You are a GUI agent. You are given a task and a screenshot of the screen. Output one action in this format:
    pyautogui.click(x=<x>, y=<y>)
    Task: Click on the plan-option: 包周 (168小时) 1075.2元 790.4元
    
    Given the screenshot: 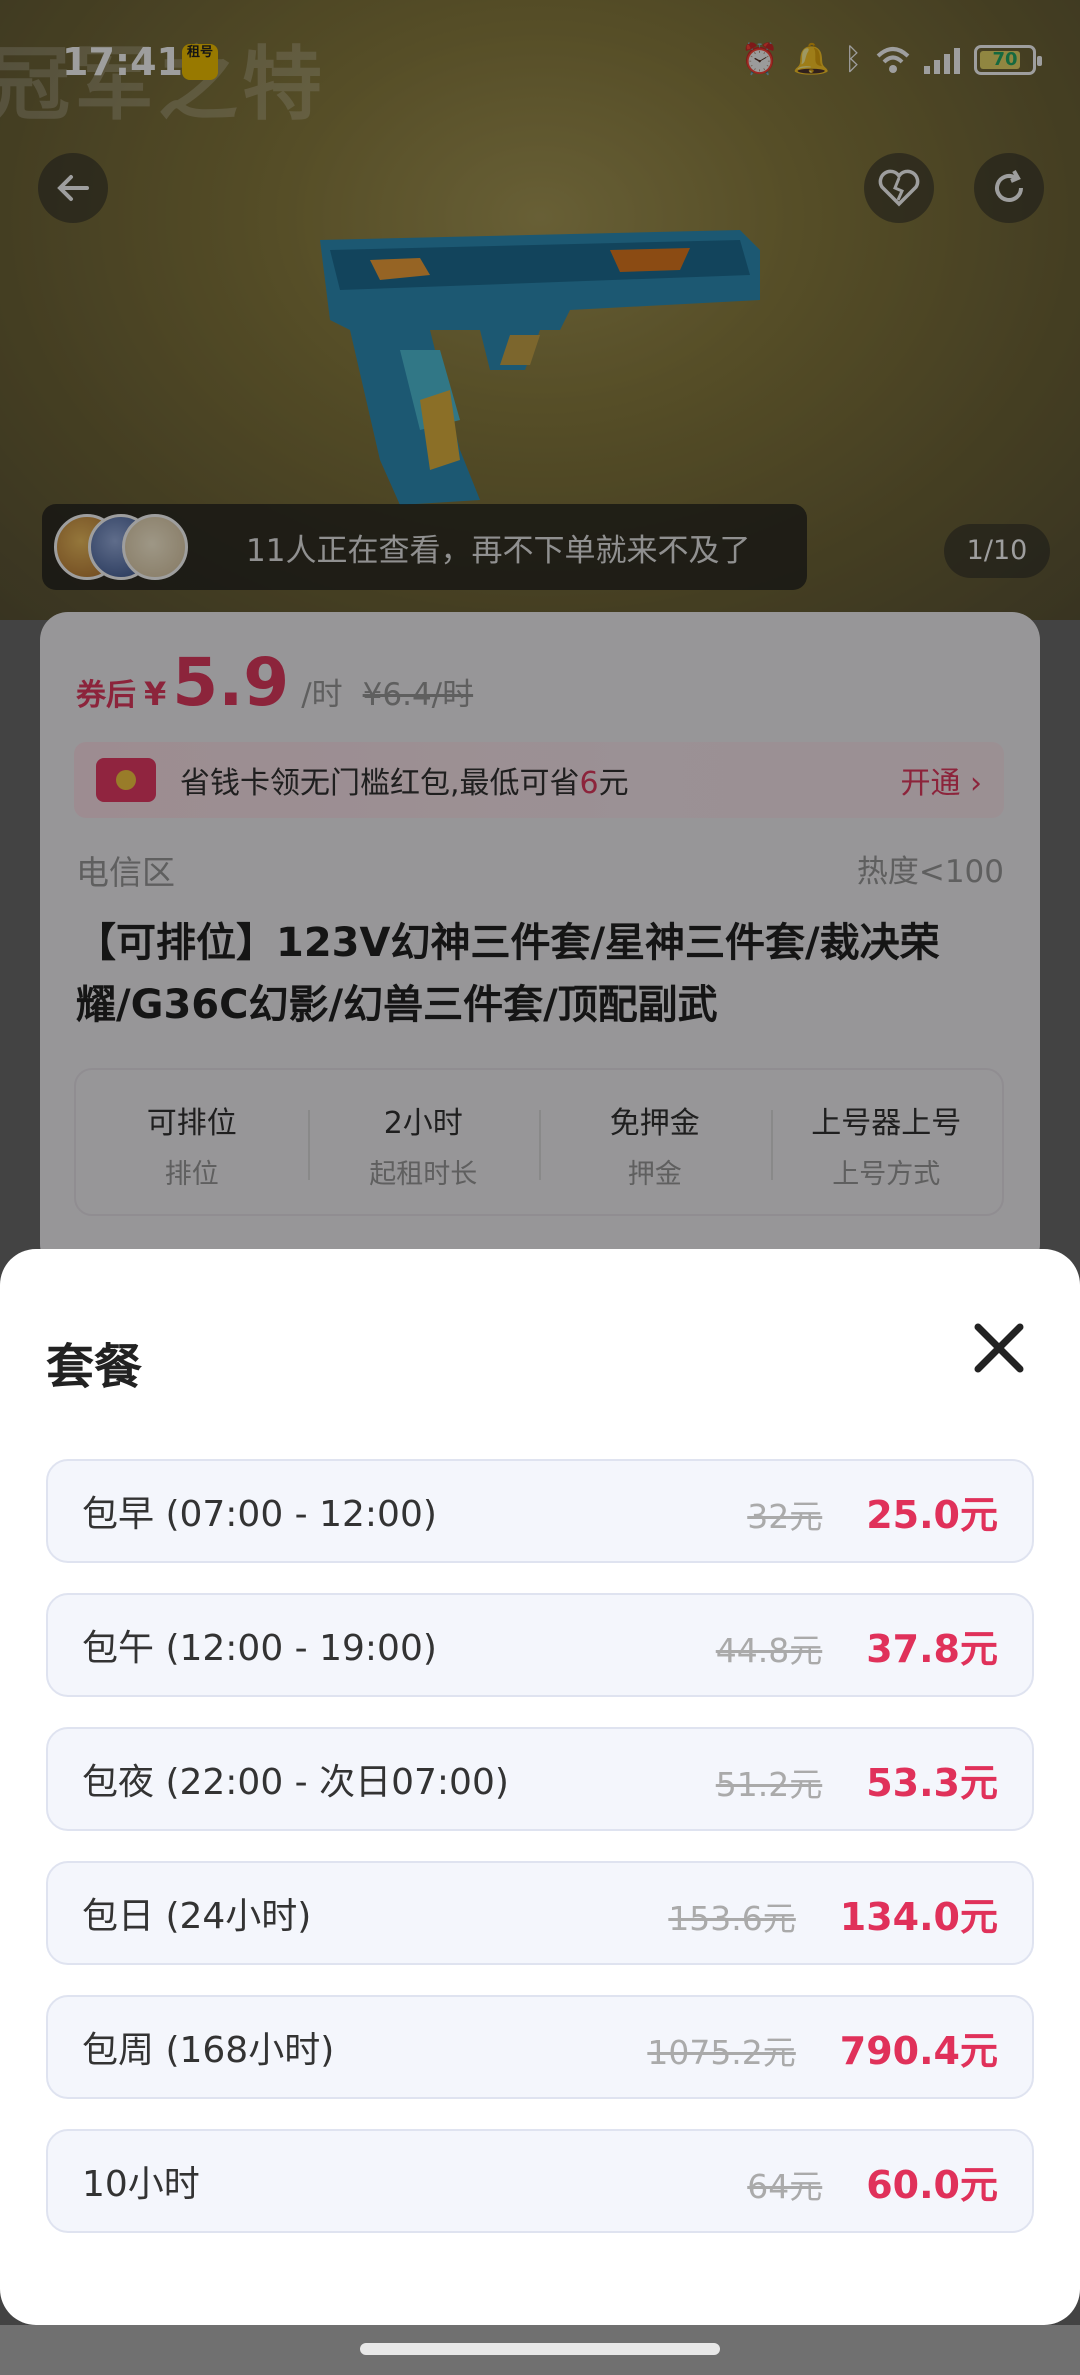 What is the action you would take?
    pyautogui.click(x=540, y=2047)
    